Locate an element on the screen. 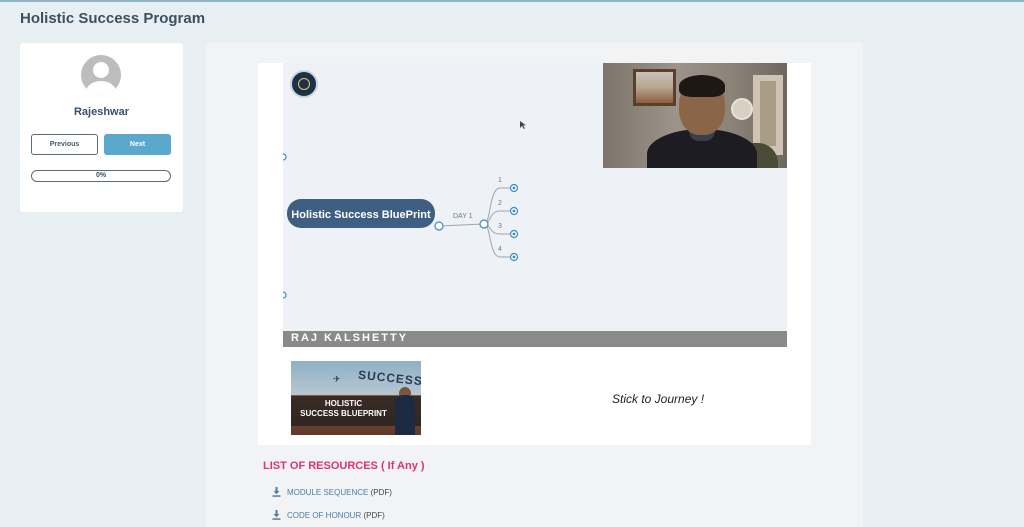  top-border is located at coordinates (512, 1).